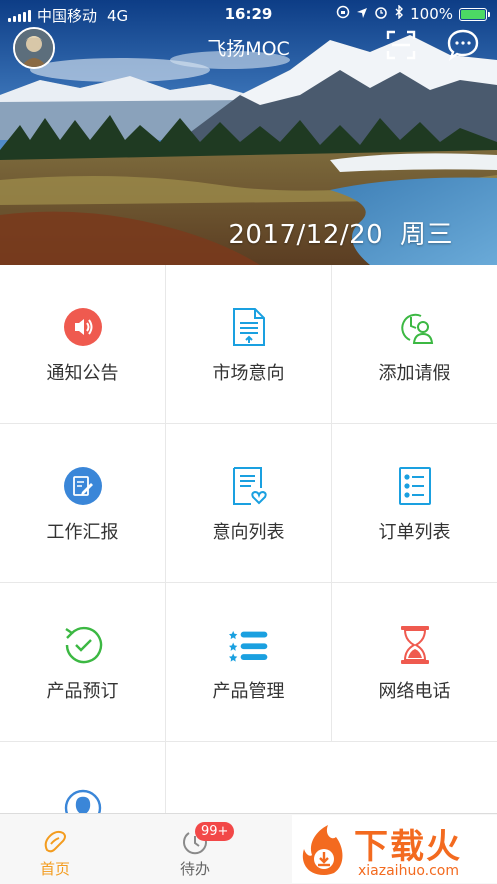 This screenshot has height=884, width=497. Describe the element at coordinates (362, 14) in the screenshot. I see `location-icon` at that location.